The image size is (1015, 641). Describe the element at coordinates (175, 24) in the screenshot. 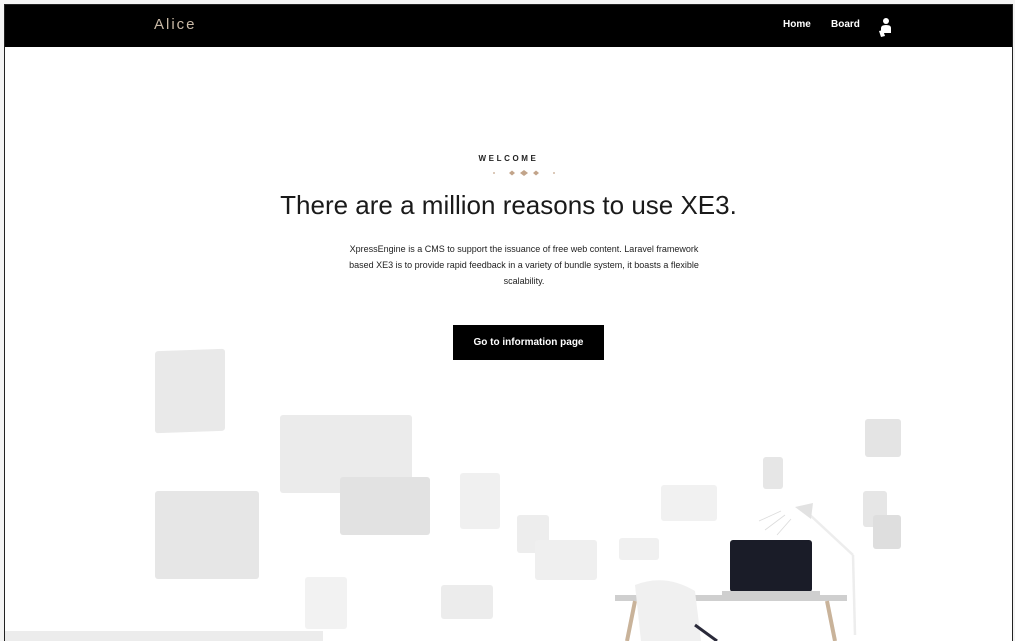

I see `site-logo: Alice` at that location.